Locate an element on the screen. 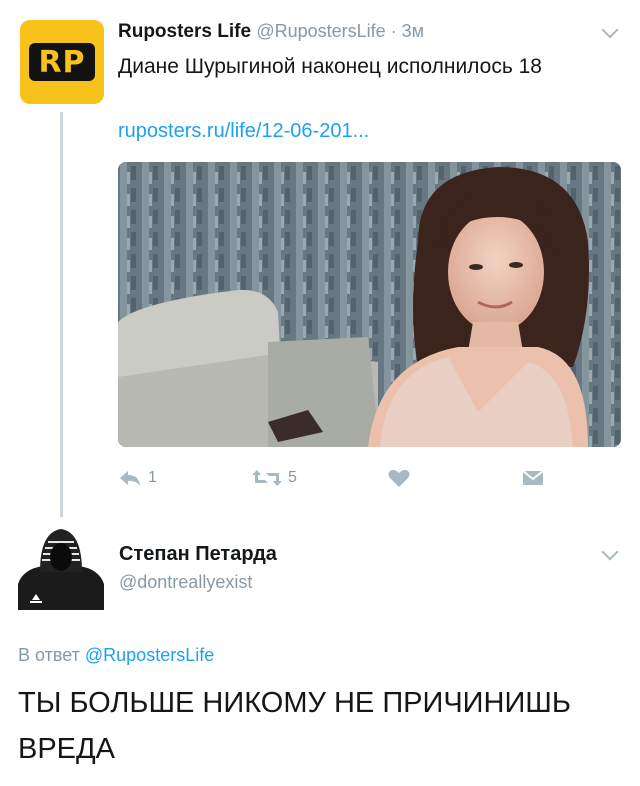  reply-button: 1 is located at coordinates (137, 478).